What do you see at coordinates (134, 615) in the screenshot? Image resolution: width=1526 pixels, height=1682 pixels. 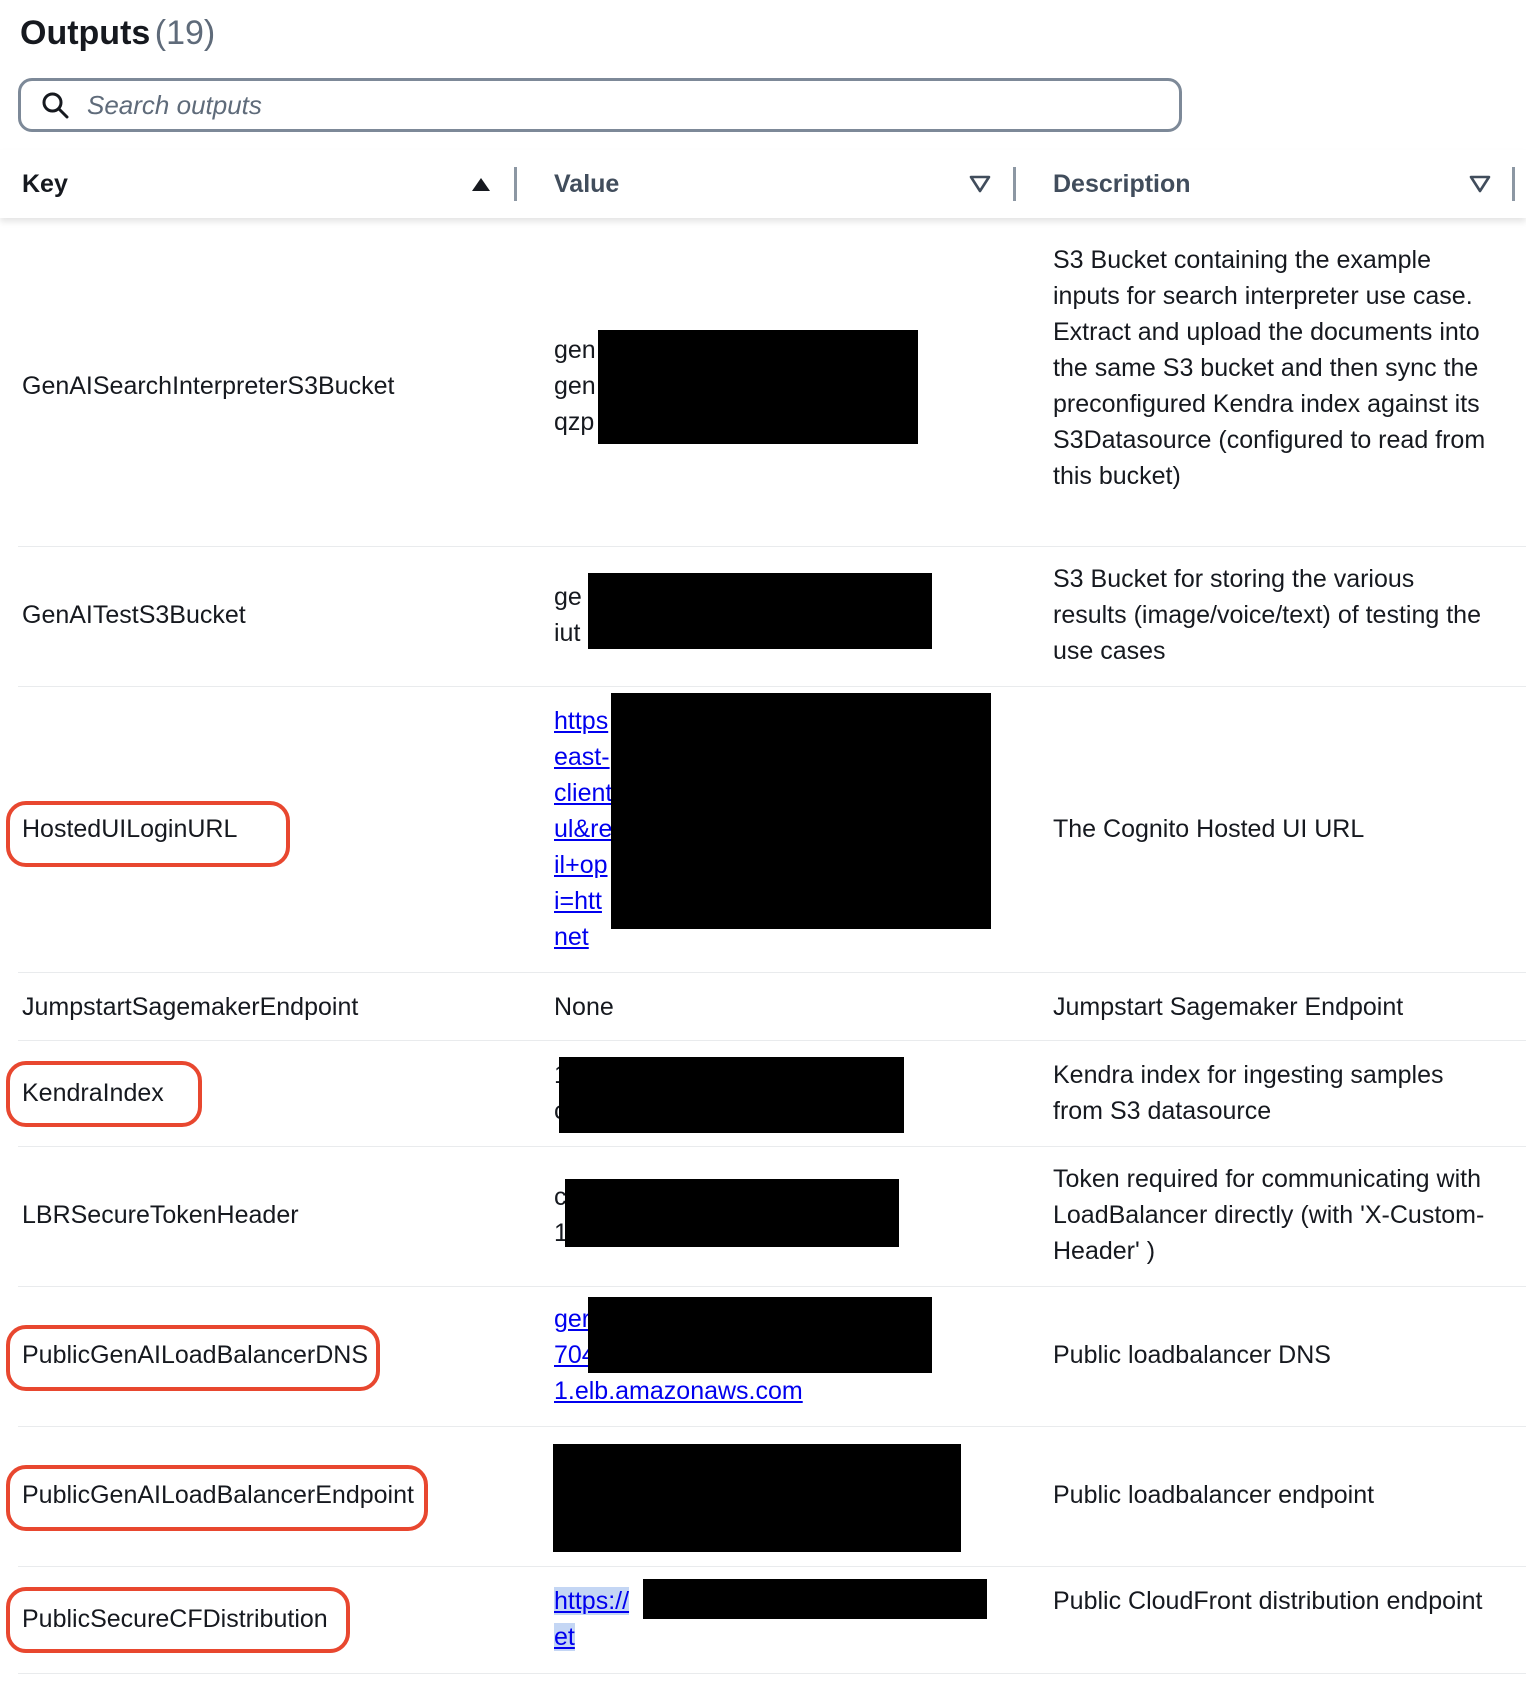 I see `output-key: GenAITestS3Bucket` at bounding box center [134, 615].